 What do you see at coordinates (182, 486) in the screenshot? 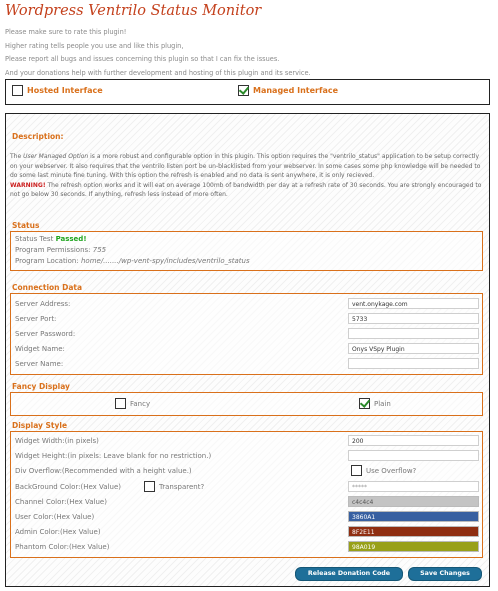
I see `transparent-label: Transparent?` at bounding box center [182, 486].